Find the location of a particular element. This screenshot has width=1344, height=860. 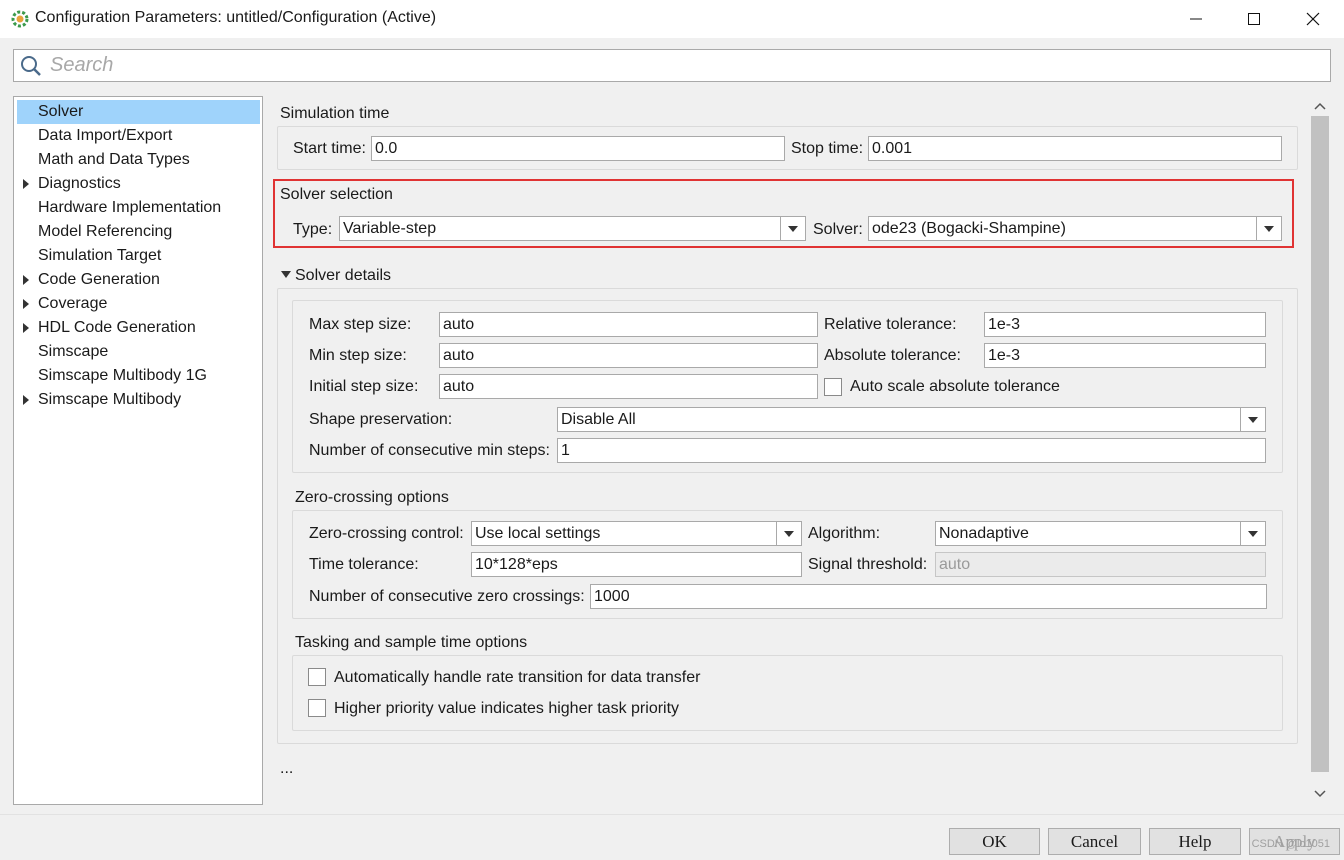

rate-transition-checkbox is located at coordinates (317, 677).